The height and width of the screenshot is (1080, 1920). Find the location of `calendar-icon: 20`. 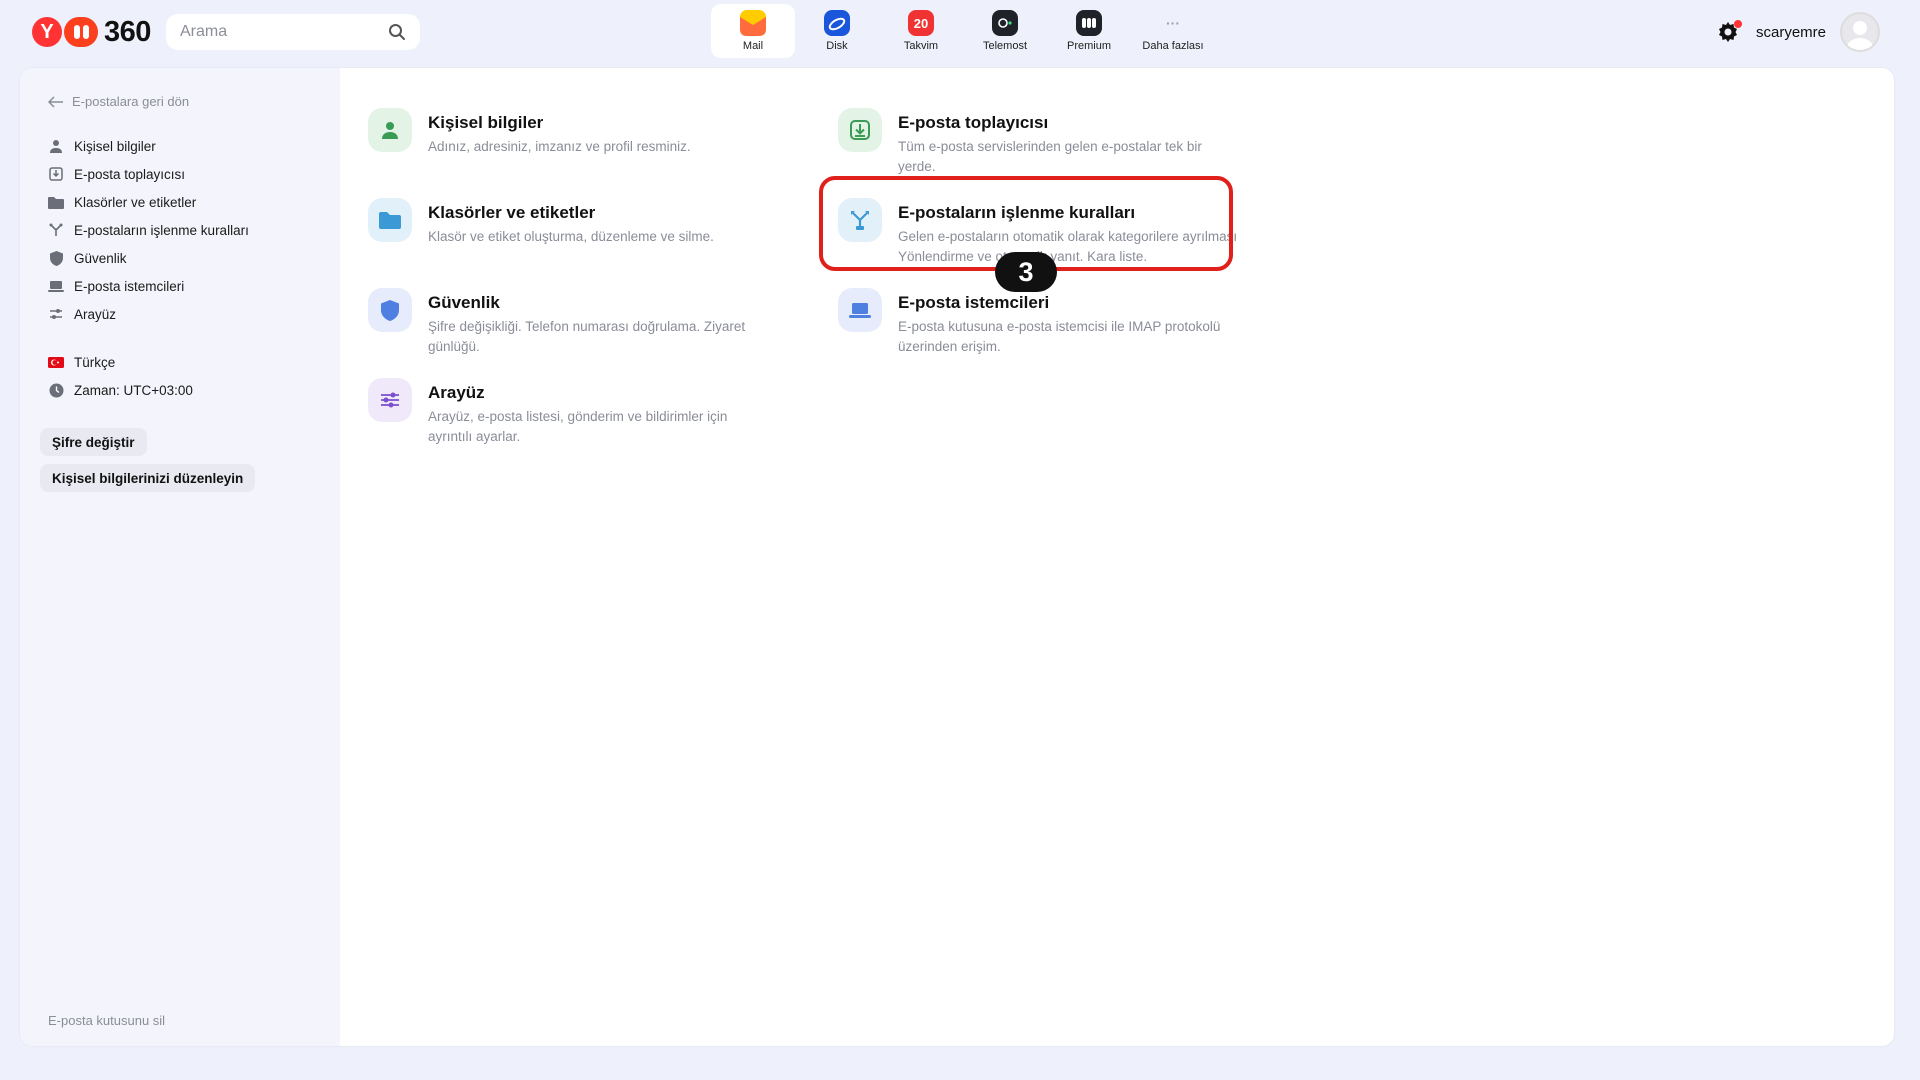

calendar-icon: 20 is located at coordinates (921, 23).